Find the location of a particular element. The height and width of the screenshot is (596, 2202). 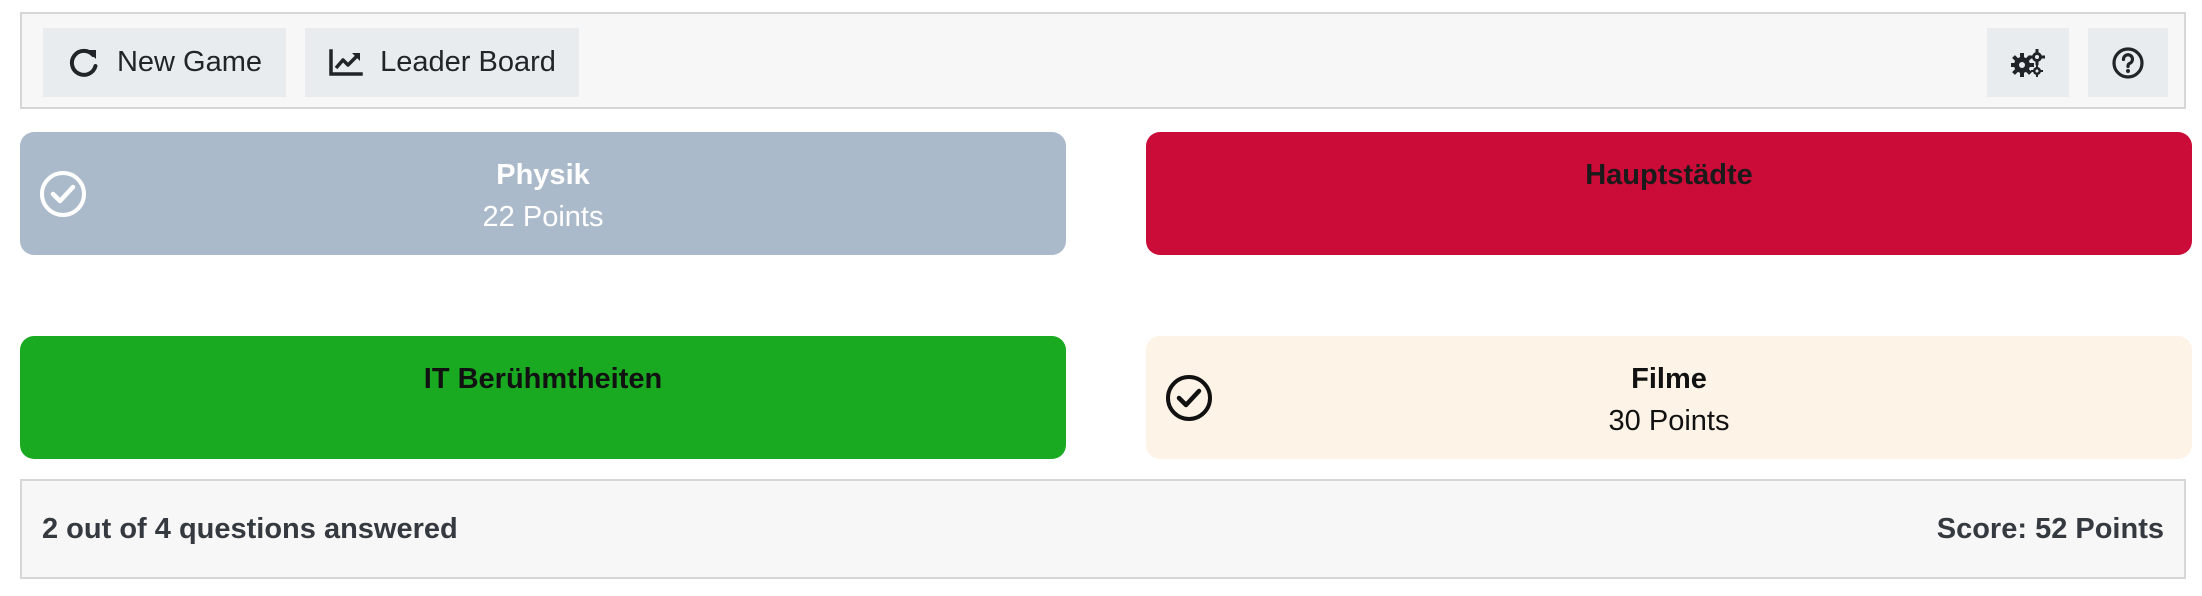

score-text: Score: 52 Points is located at coordinates (2050, 528).